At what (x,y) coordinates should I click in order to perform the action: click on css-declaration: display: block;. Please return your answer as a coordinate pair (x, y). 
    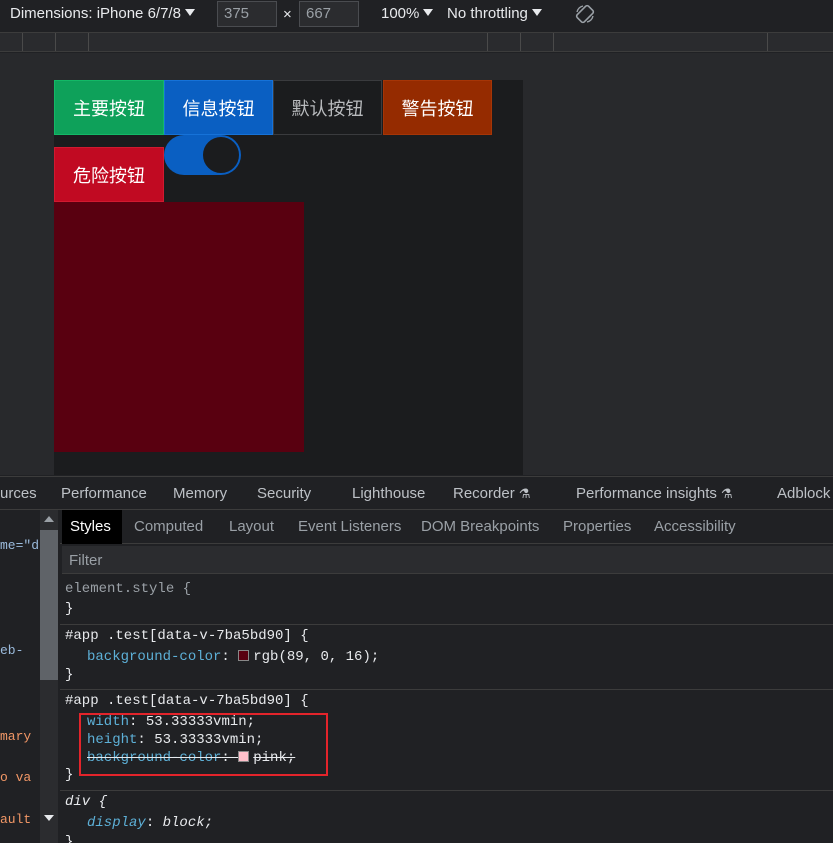
    Looking at the image, I should click on (150, 823).